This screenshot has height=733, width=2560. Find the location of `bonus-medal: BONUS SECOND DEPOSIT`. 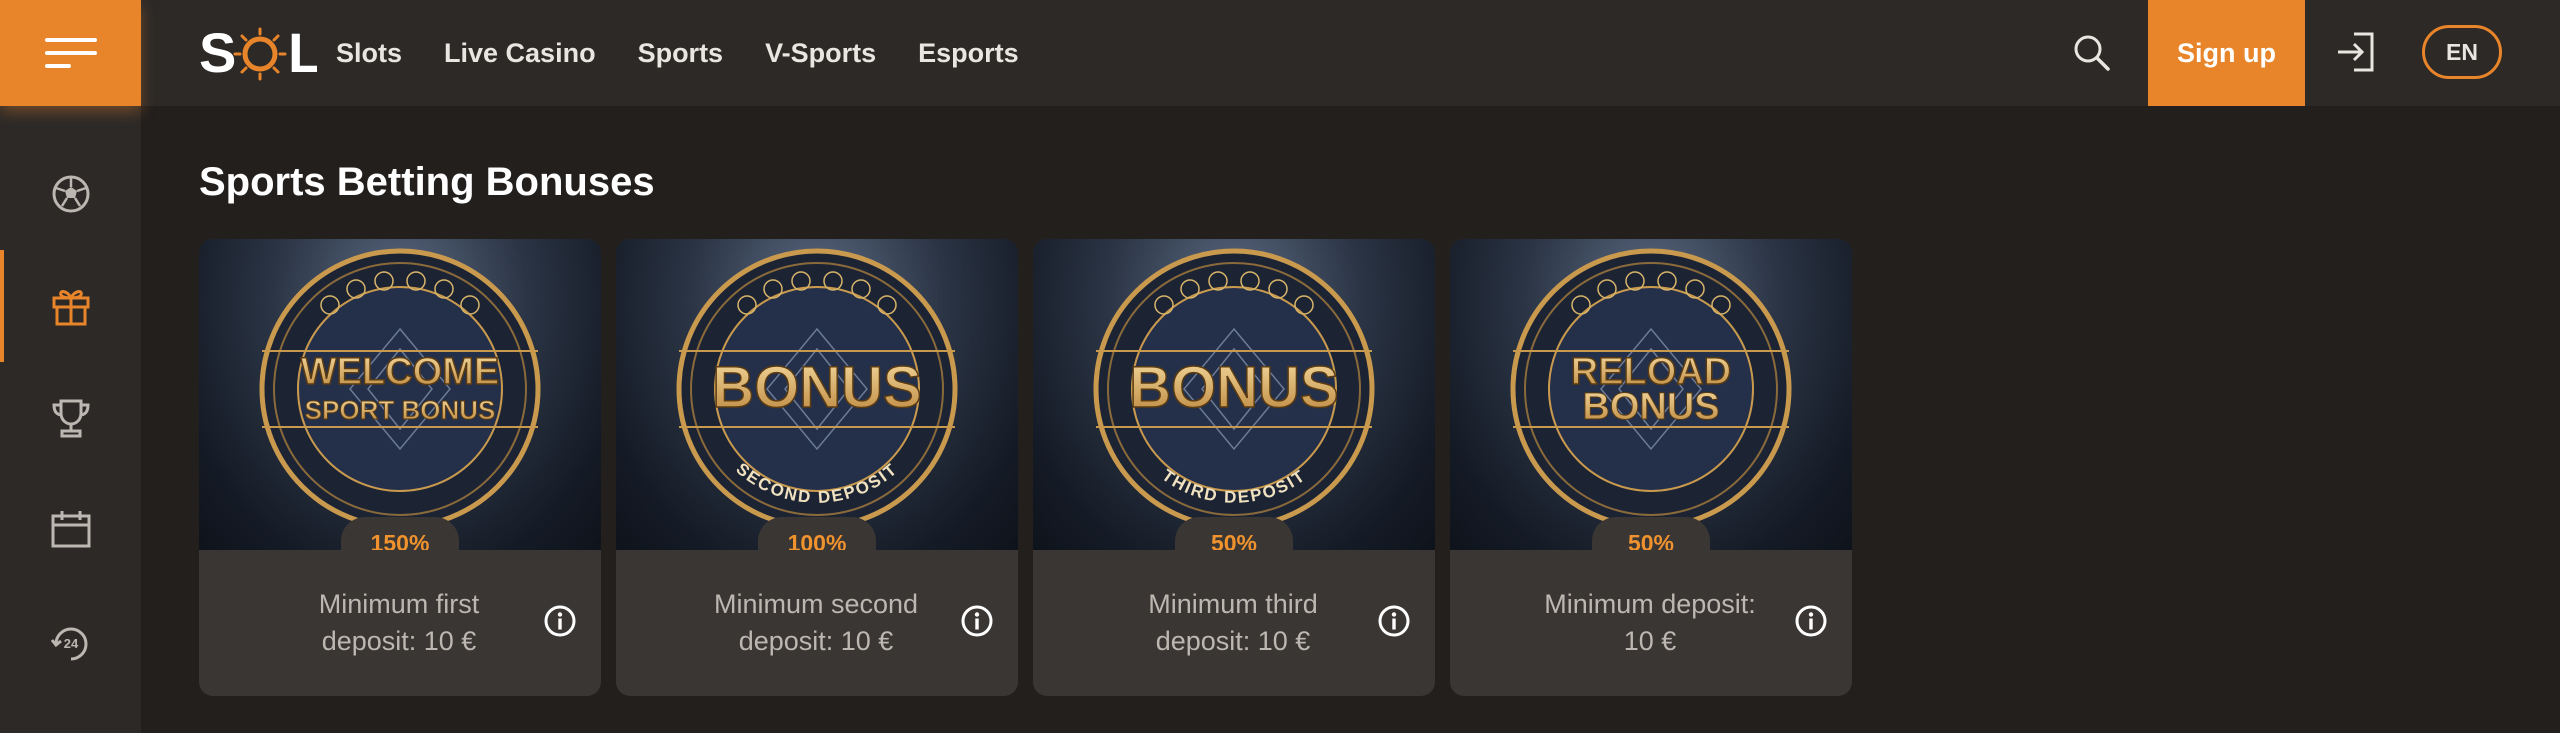

bonus-medal: BONUS SECOND DEPOSIT is located at coordinates (817, 389).